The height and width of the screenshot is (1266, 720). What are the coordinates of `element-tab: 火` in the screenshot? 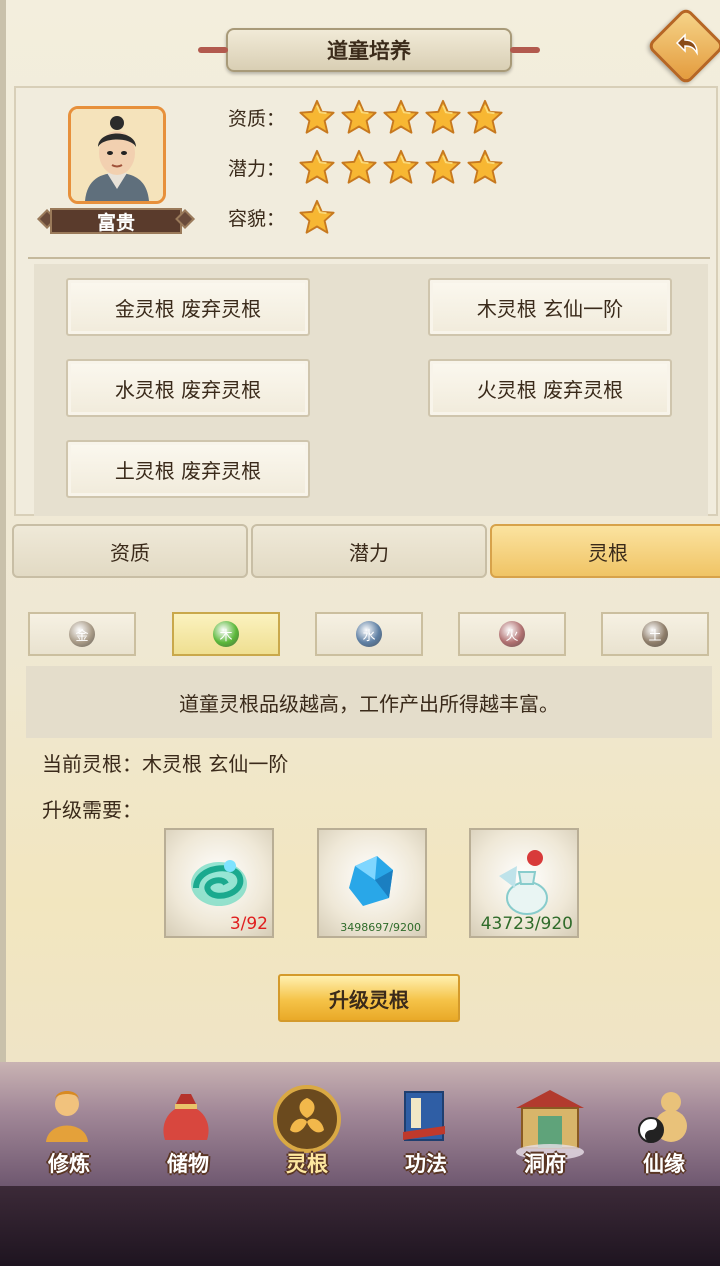 It's located at (512, 634).